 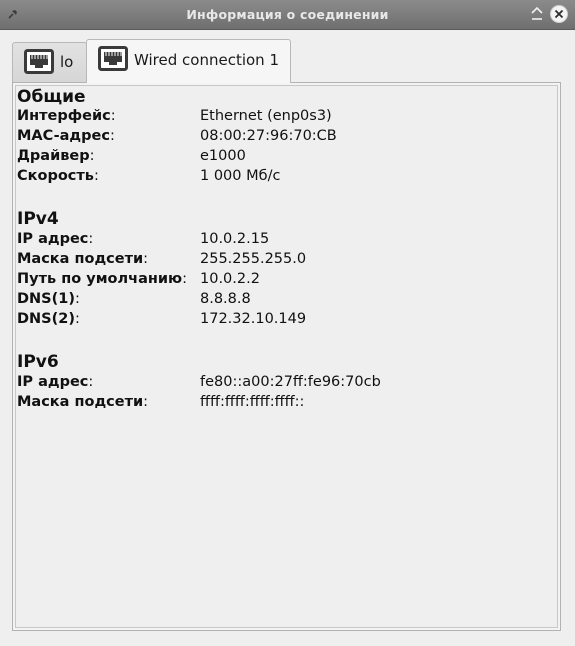 What do you see at coordinates (38, 362) in the screenshot?
I see `section-title-ipv6: IPv6` at bounding box center [38, 362].